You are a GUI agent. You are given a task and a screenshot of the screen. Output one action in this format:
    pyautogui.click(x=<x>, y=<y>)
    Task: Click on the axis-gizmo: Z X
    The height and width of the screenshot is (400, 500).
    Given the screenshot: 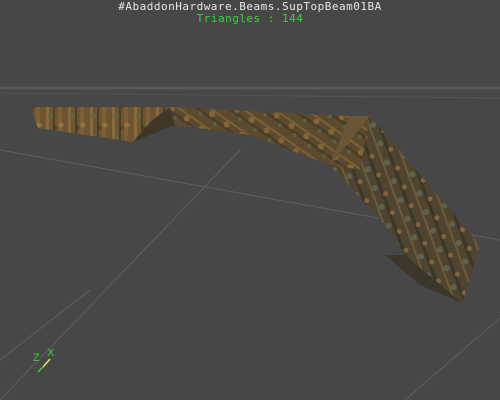 What is the action you would take?
    pyautogui.click(x=44, y=360)
    